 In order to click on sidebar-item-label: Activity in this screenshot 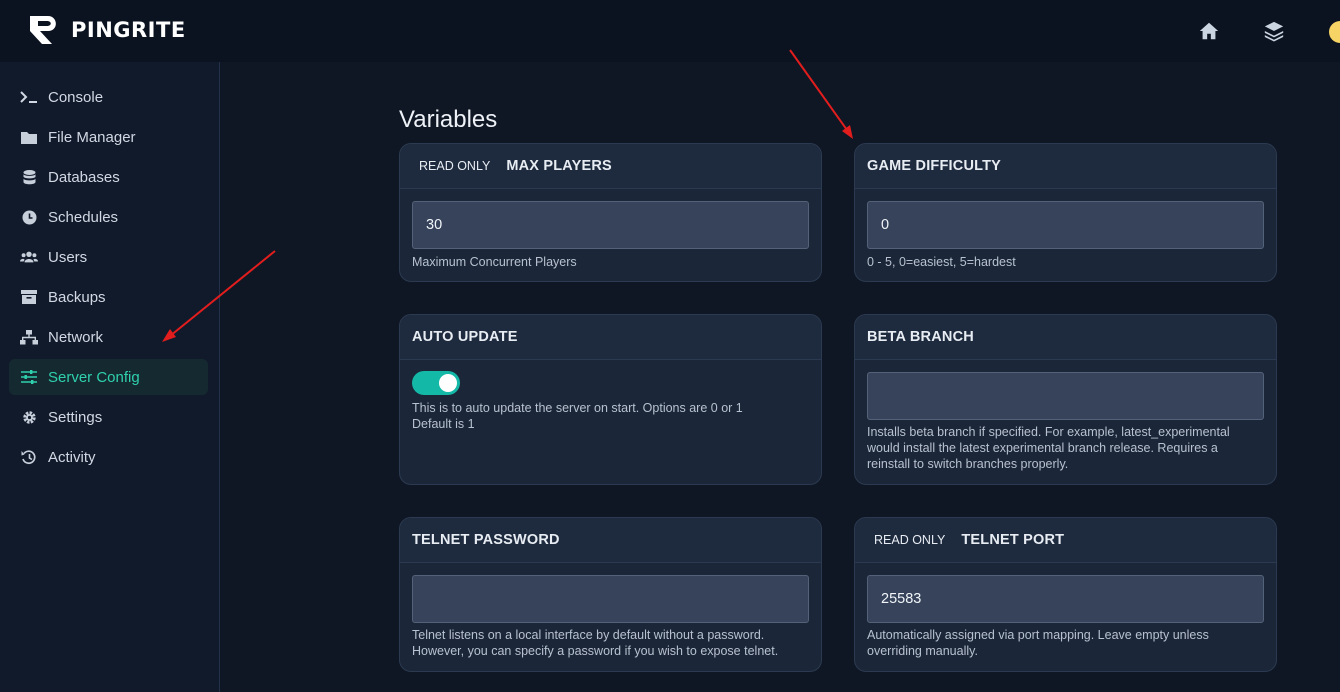, I will do `click(72, 457)`.